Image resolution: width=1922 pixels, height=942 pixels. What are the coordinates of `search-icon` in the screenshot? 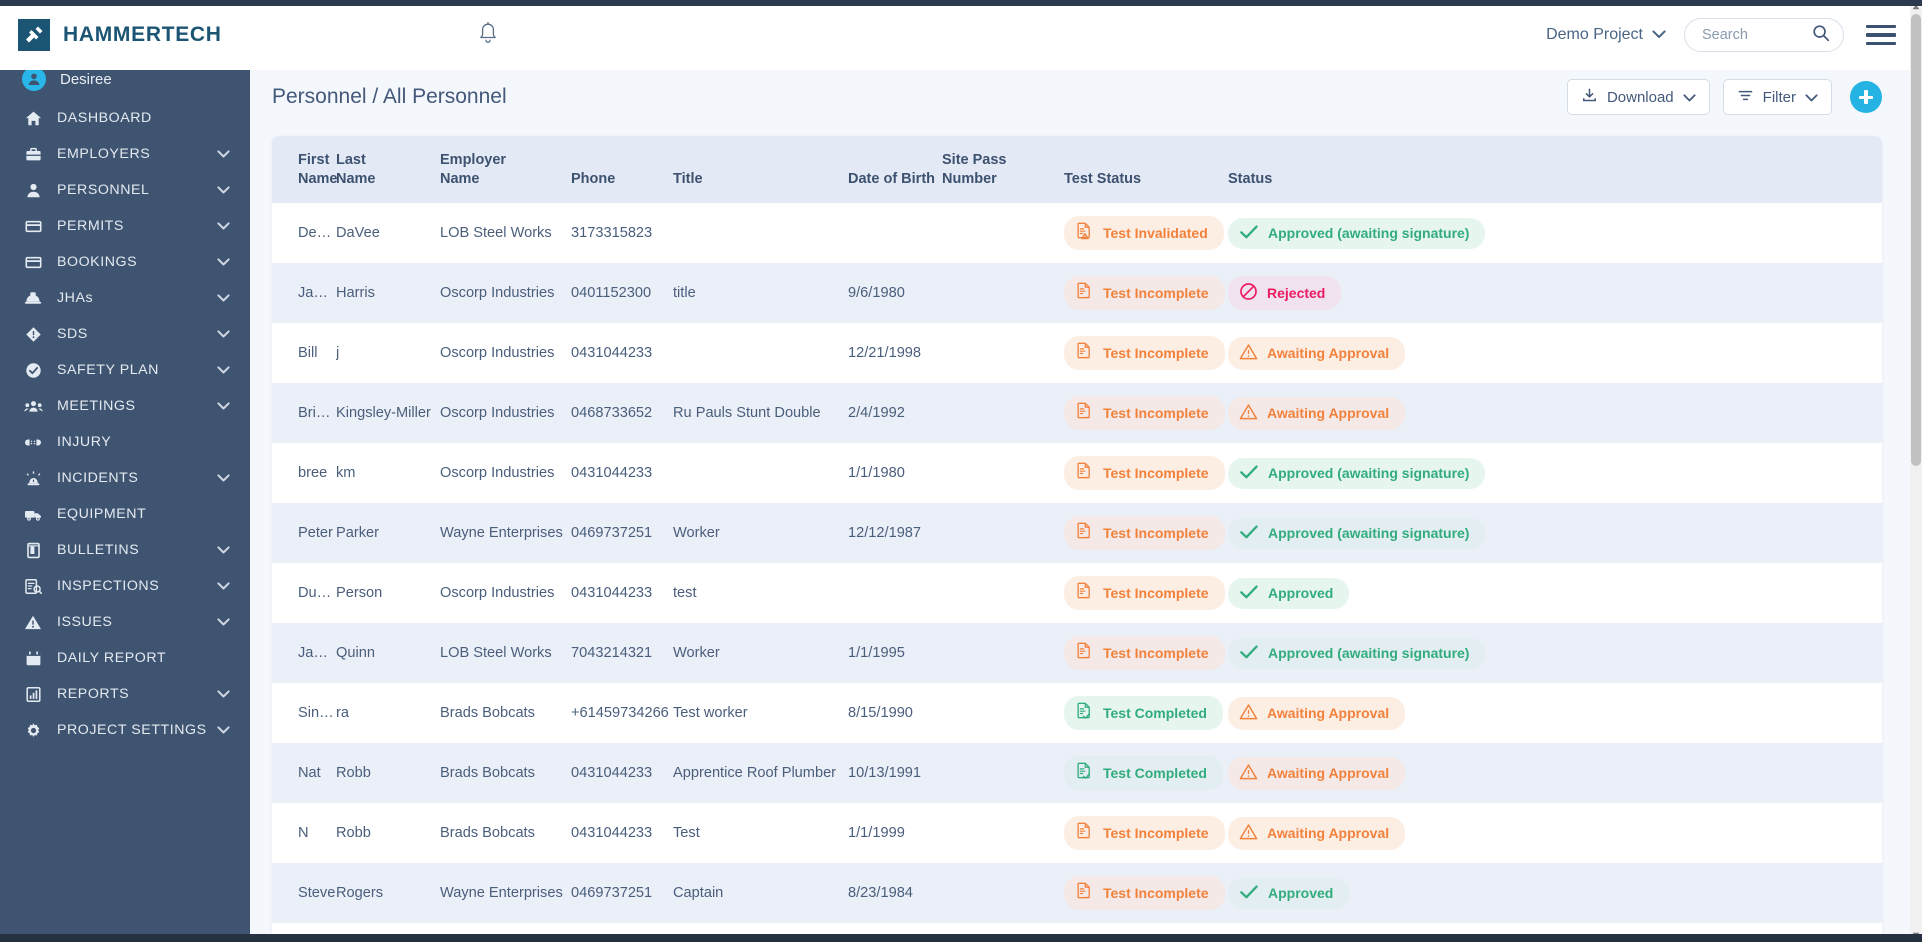 It's located at (1821, 35).